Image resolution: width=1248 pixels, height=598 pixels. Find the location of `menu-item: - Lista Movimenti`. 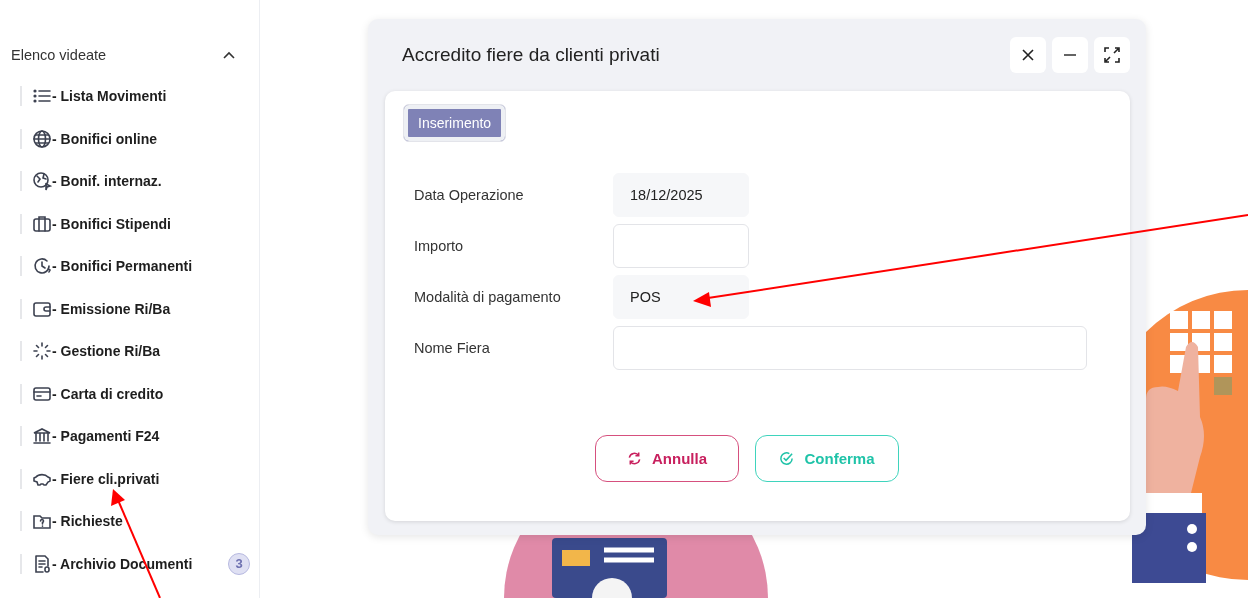

menu-item: - Lista Movimenti is located at coordinates (109, 96).